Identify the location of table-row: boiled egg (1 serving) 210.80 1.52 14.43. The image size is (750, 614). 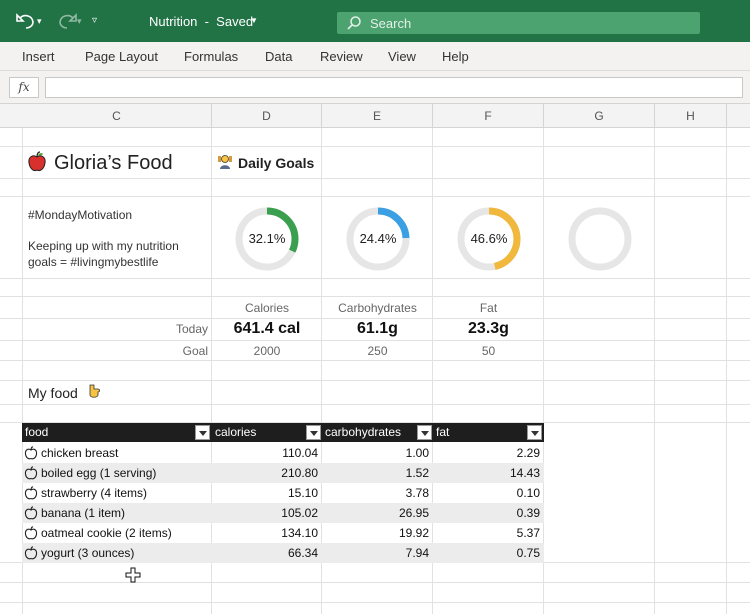
(283, 473).